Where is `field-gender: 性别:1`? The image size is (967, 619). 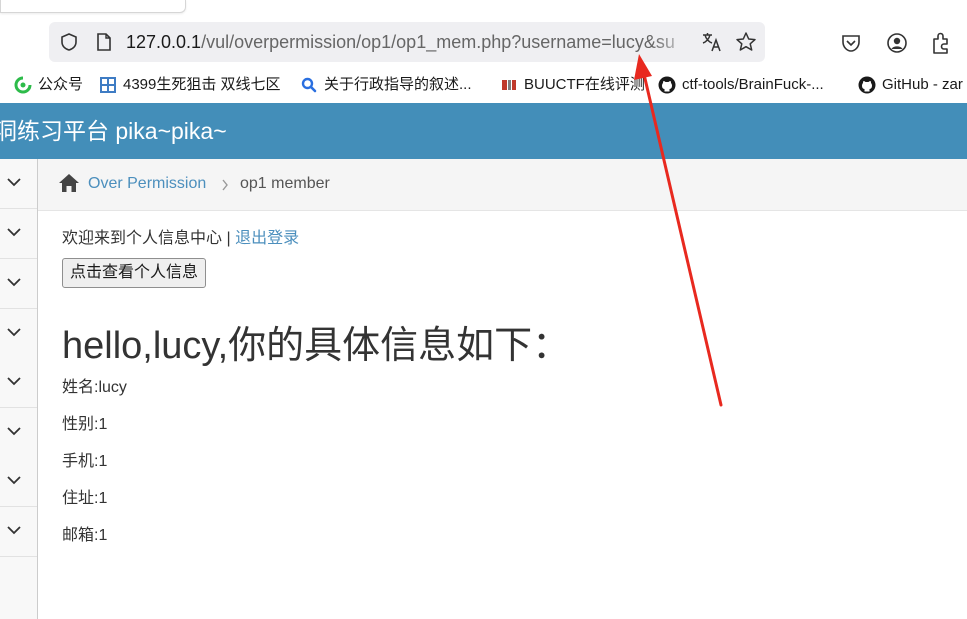
field-gender: 性别:1 is located at coordinates (85, 424).